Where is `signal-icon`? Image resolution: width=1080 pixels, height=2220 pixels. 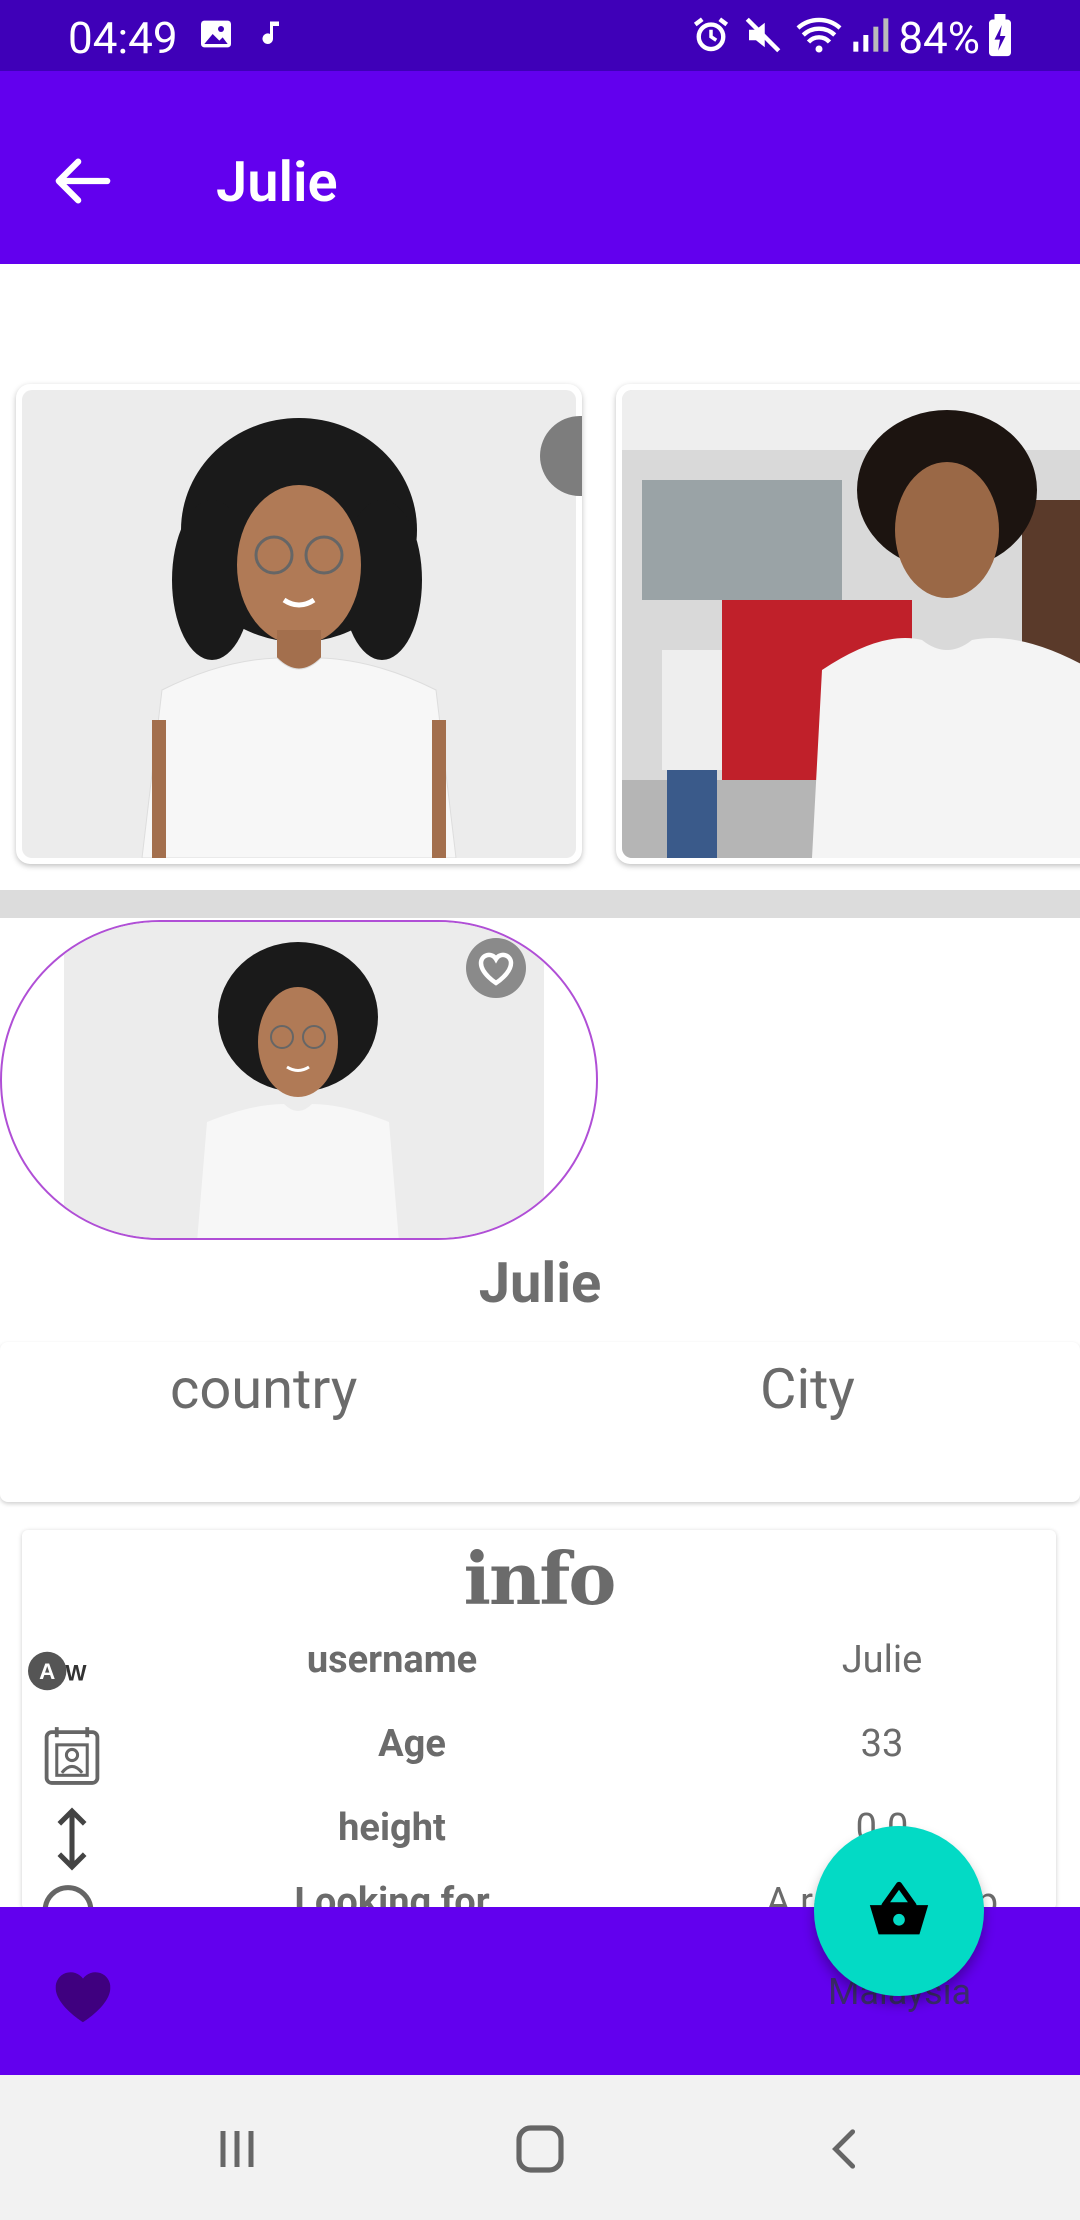
signal-icon is located at coordinates (871, 35).